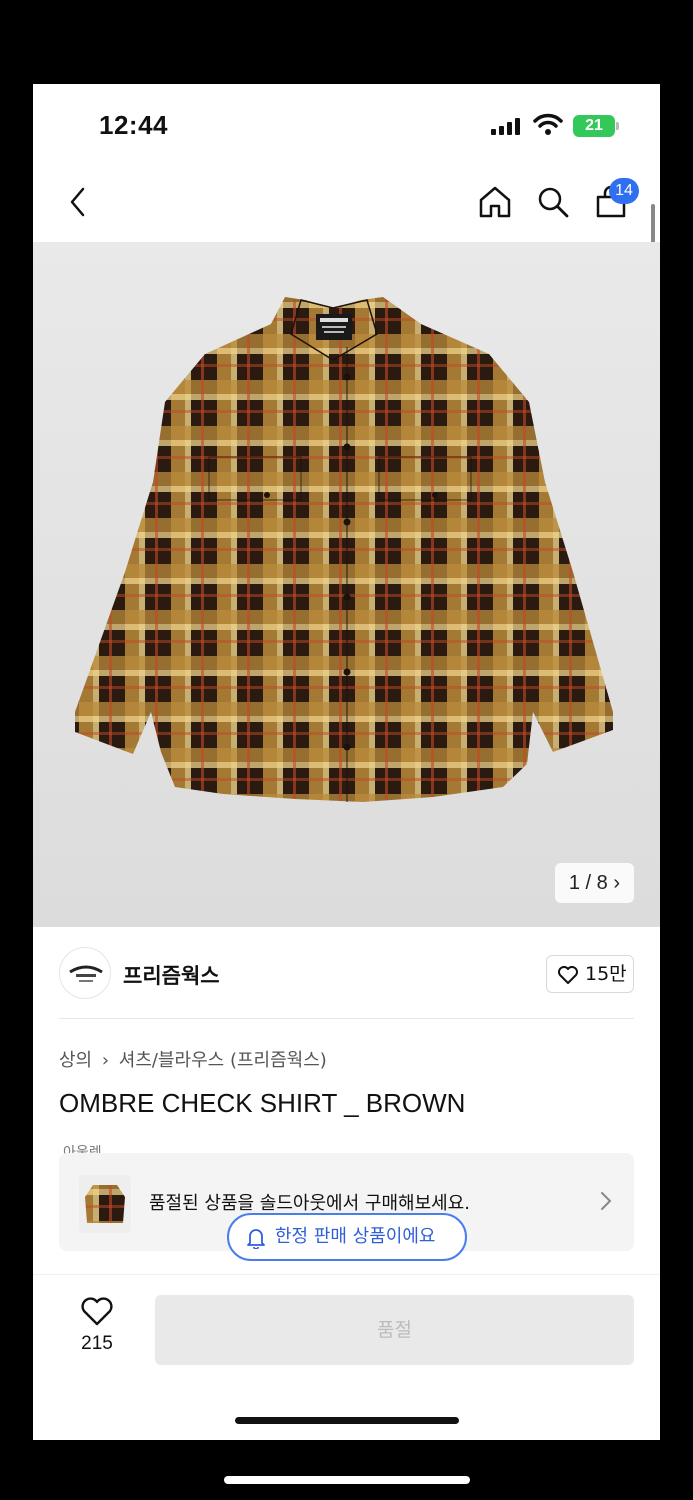 The image size is (693, 1500). I want to click on wishlist-count: 215, so click(97, 1343).